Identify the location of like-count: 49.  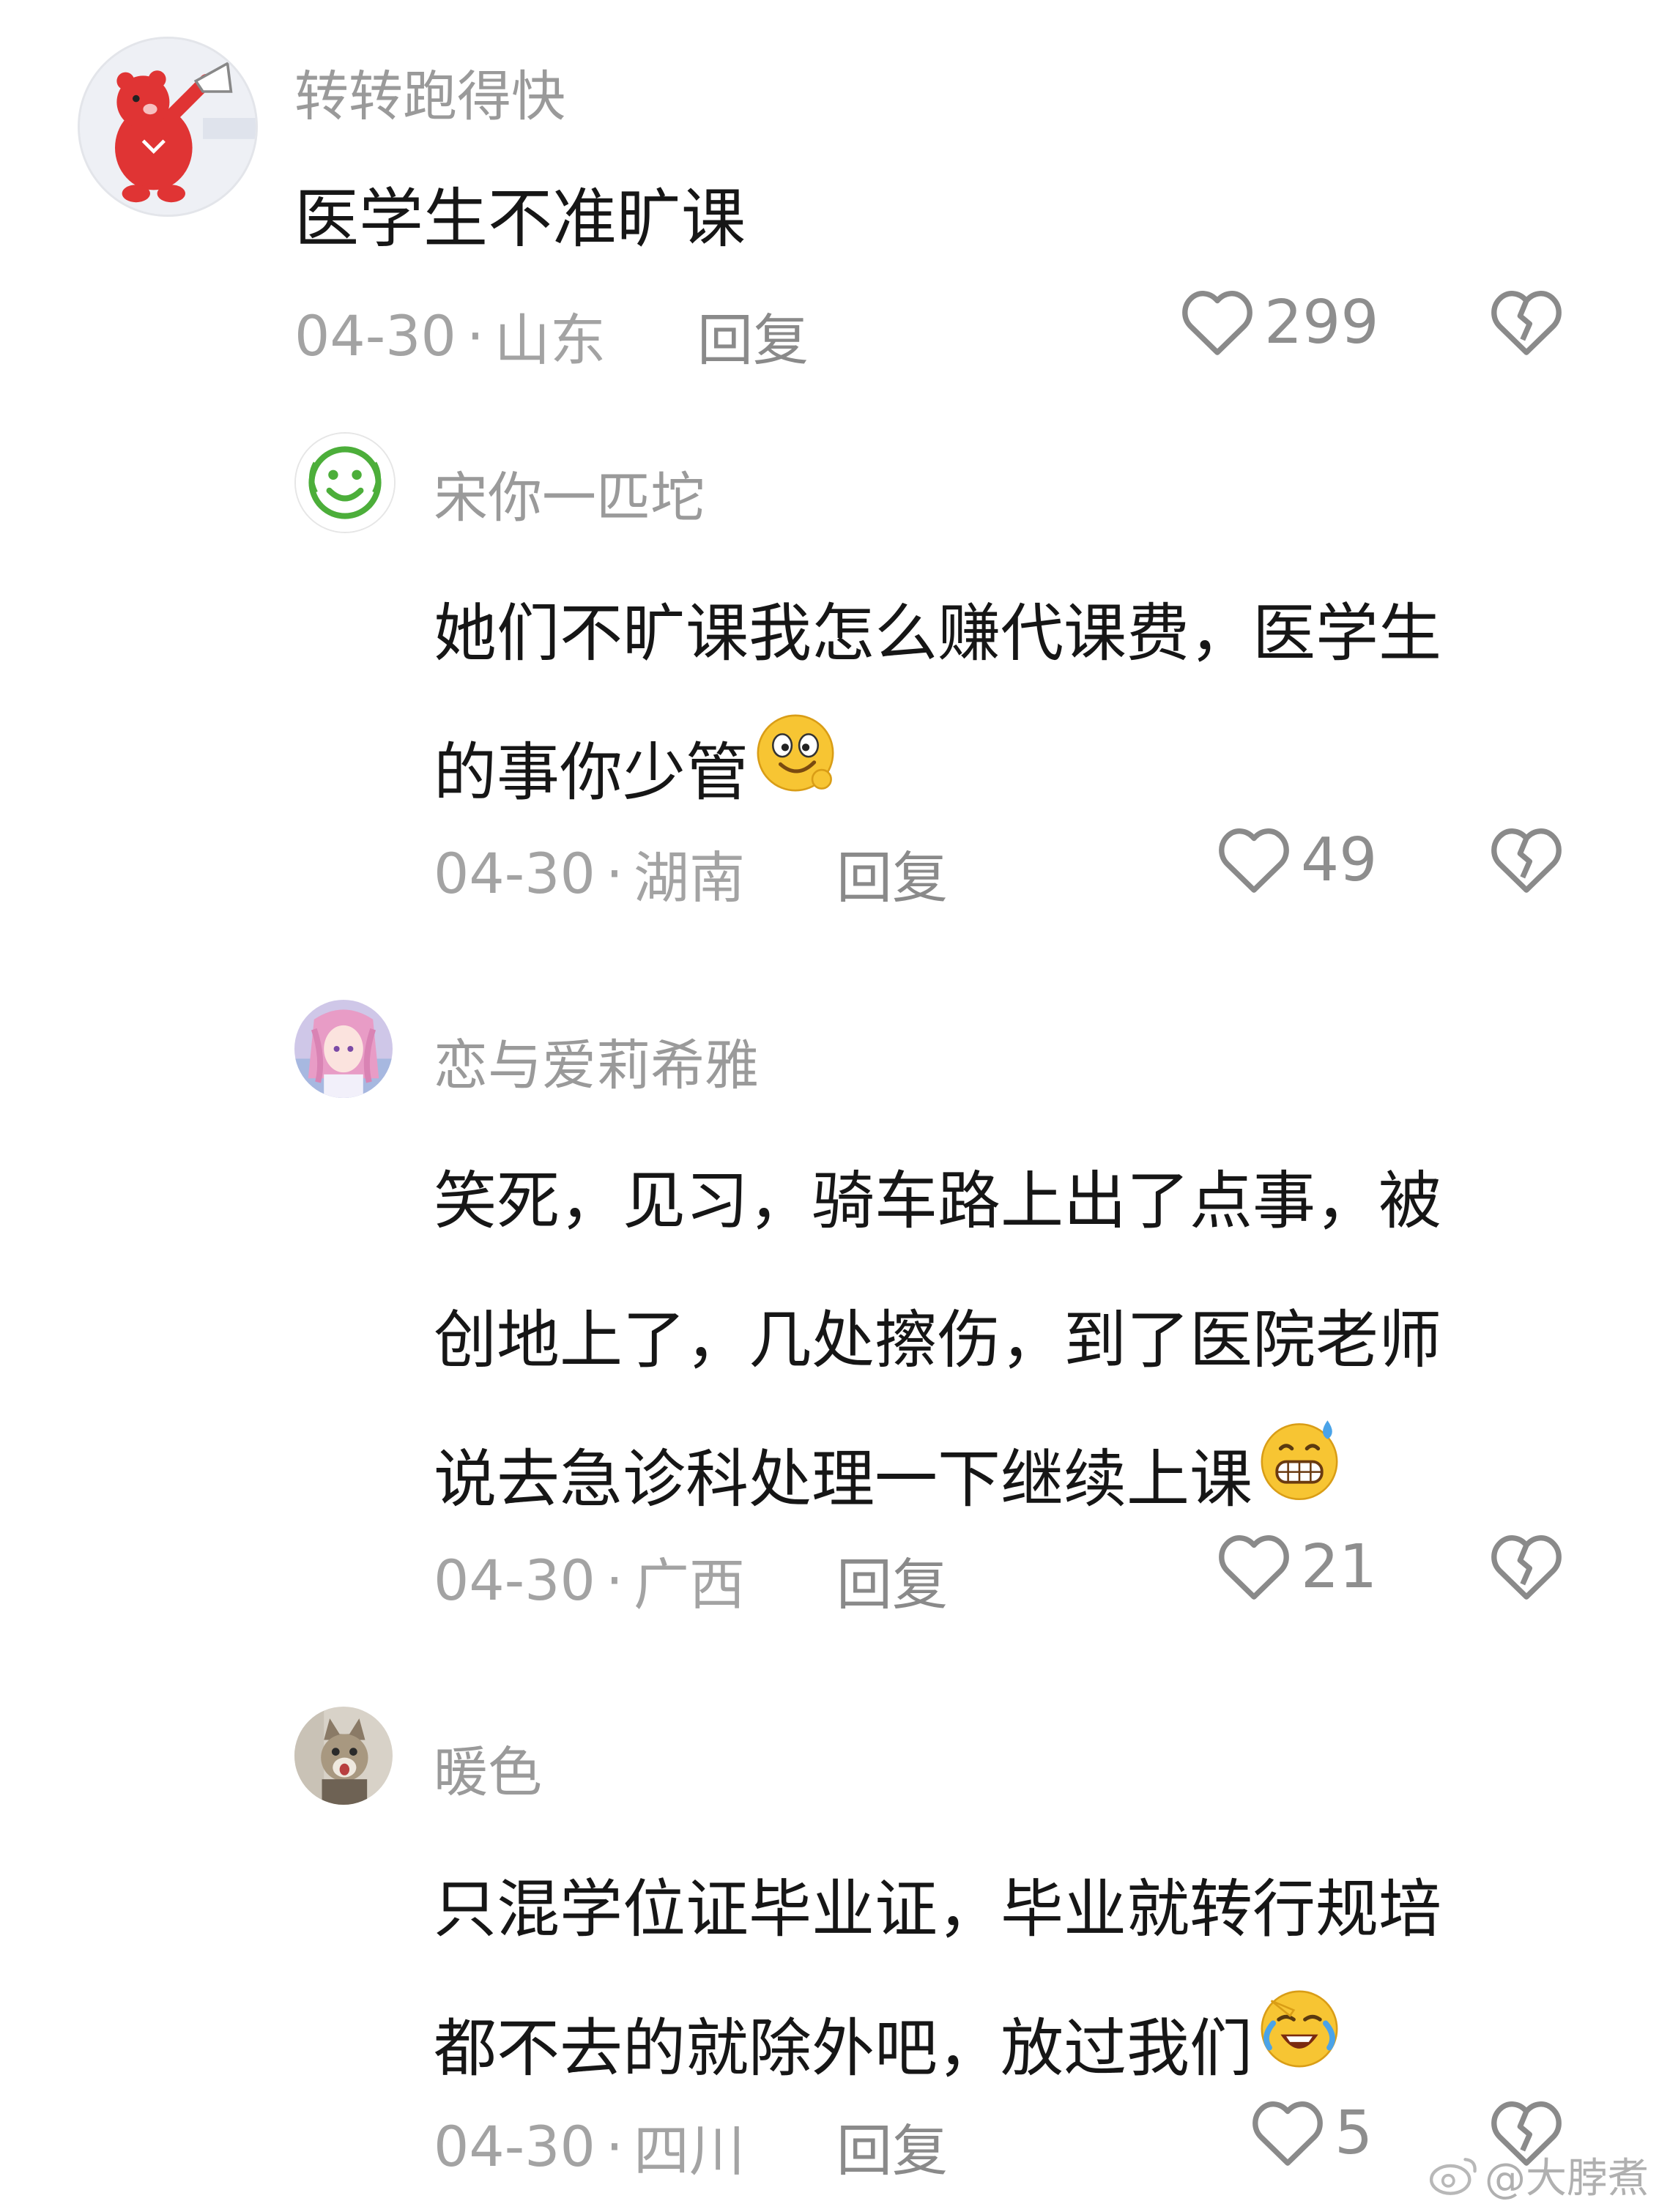
(1339, 860).